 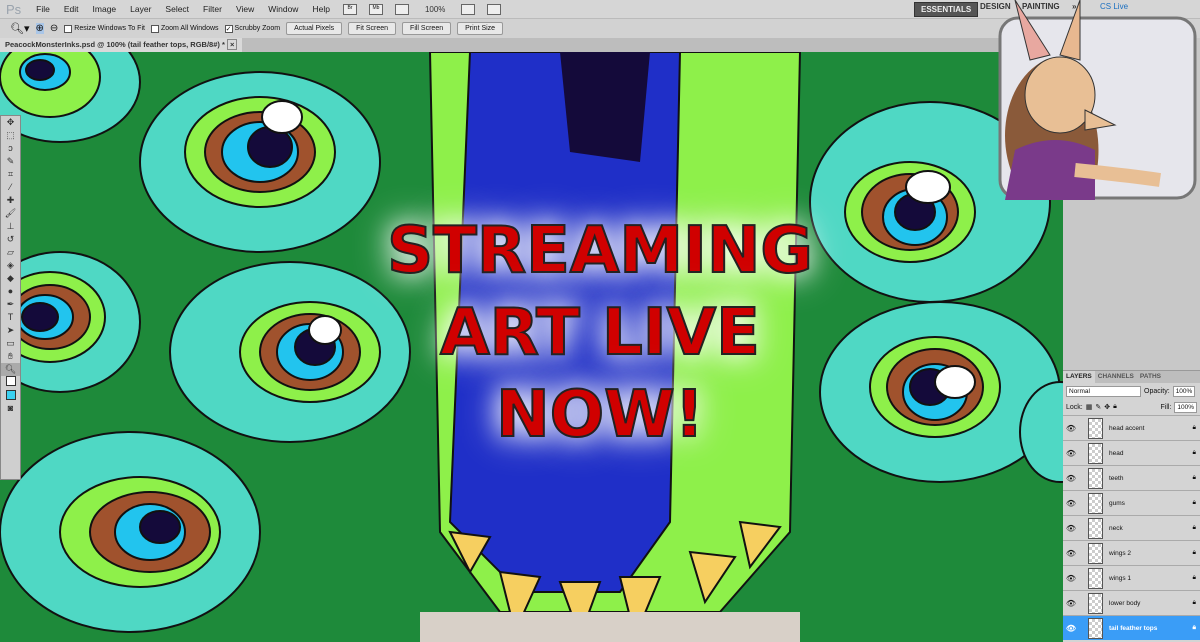 I want to click on color-swatches, so click(x=10, y=389).